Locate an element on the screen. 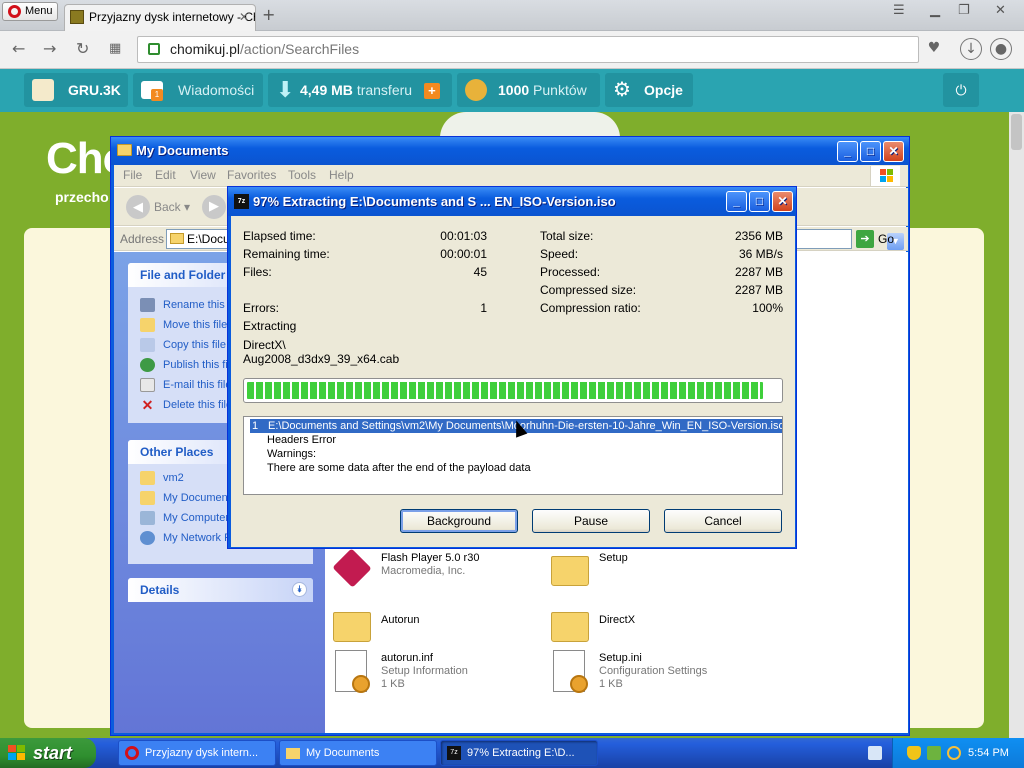  file-item-autorun-inf: autorun.inf Setup Information 1 KB is located at coordinates (434, 675).